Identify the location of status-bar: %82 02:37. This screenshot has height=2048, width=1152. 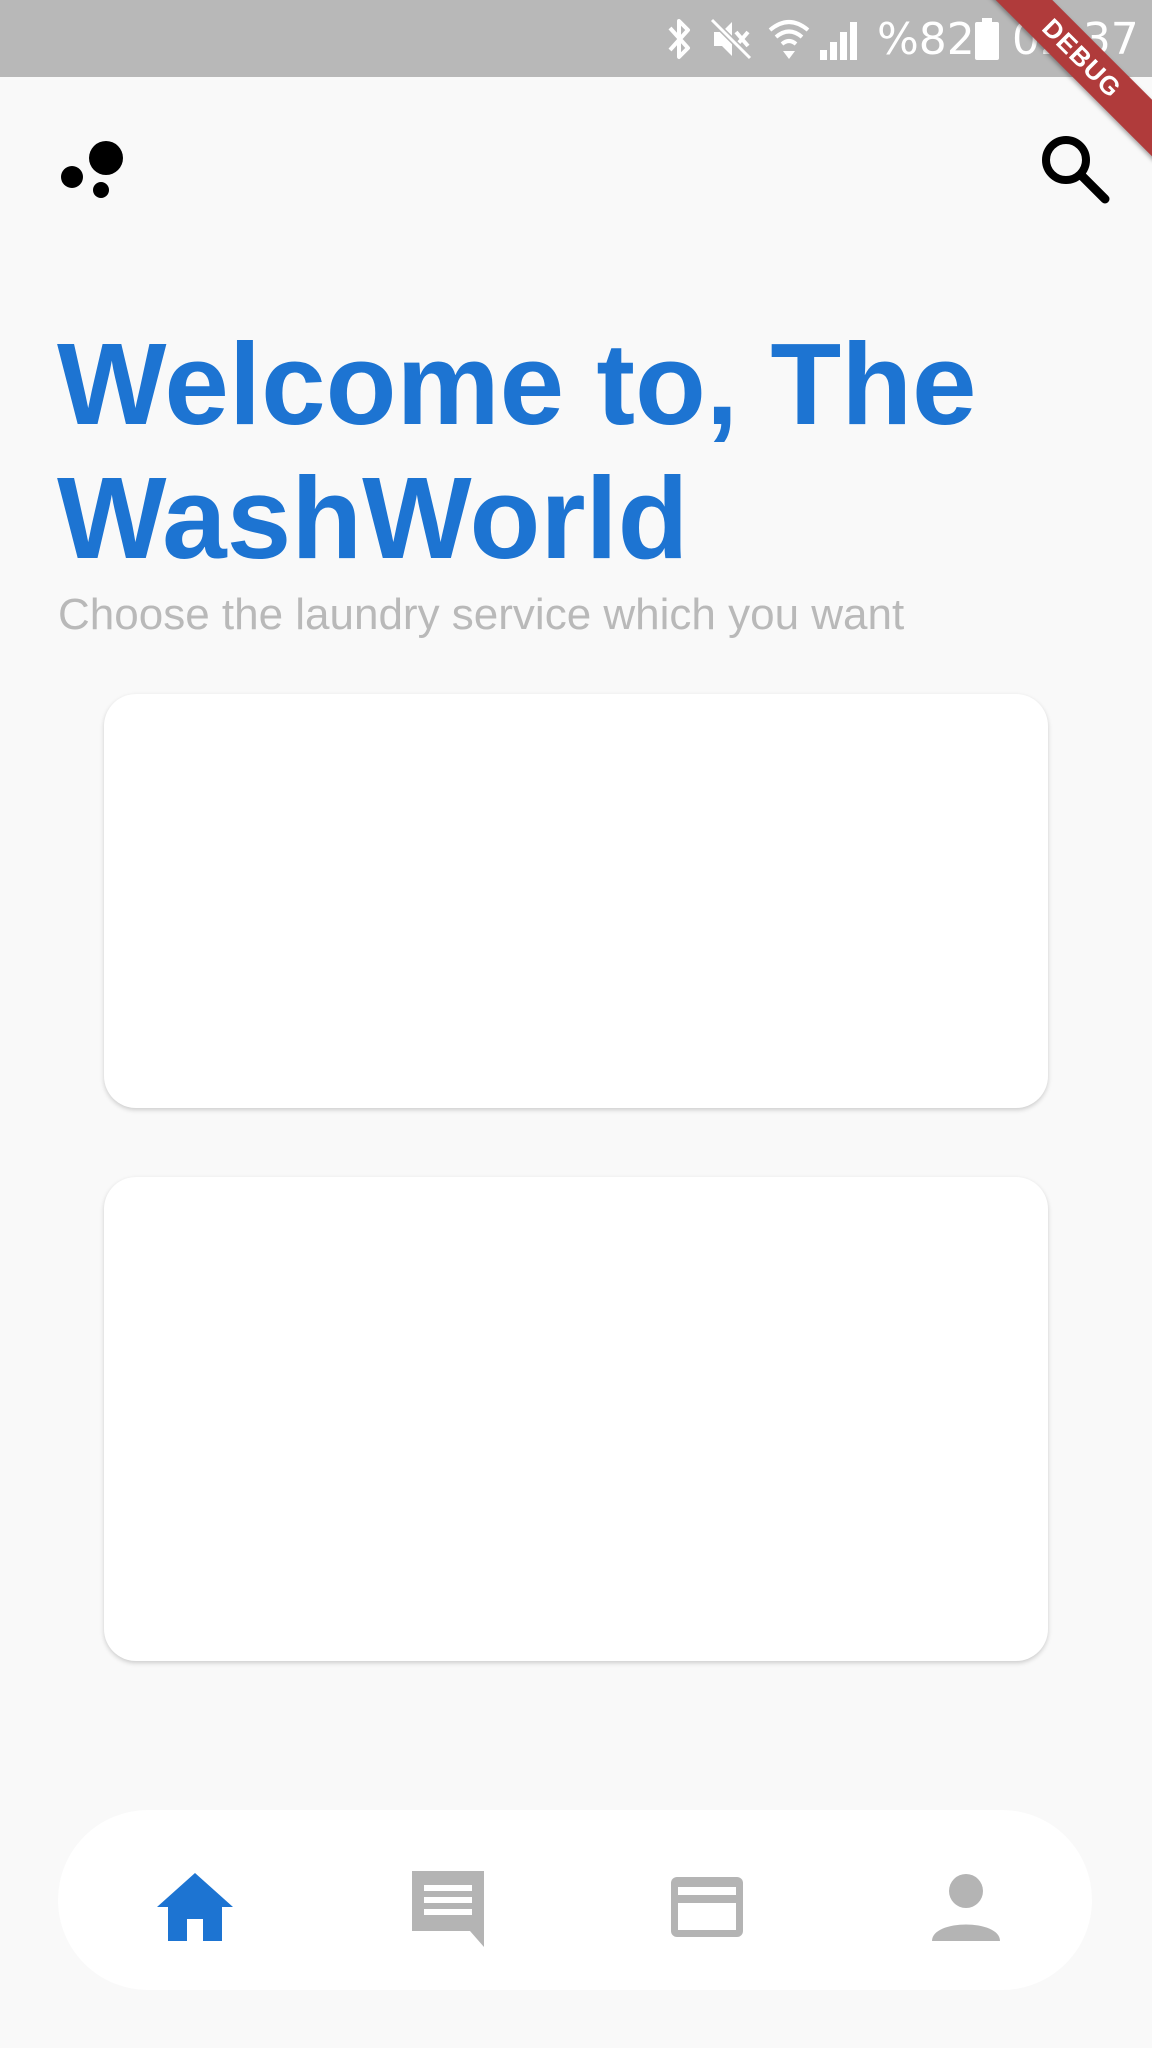
(576, 38).